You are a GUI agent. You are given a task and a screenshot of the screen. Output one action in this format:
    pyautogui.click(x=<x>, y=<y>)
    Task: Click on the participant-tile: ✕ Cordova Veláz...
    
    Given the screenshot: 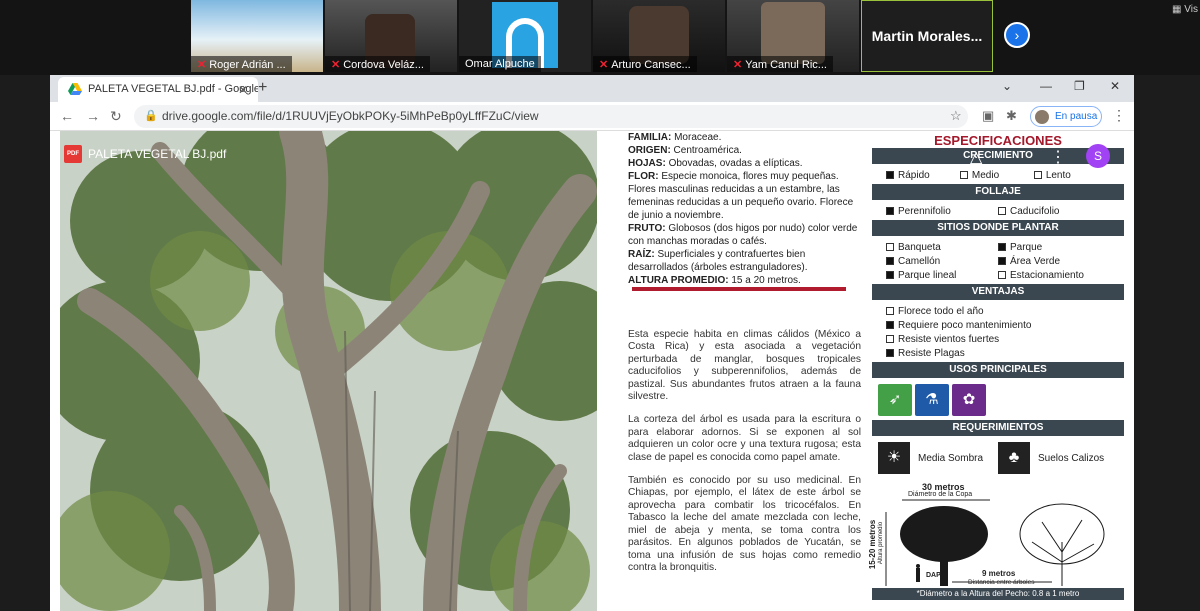 What is the action you would take?
    pyautogui.click(x=391, y=36)
    